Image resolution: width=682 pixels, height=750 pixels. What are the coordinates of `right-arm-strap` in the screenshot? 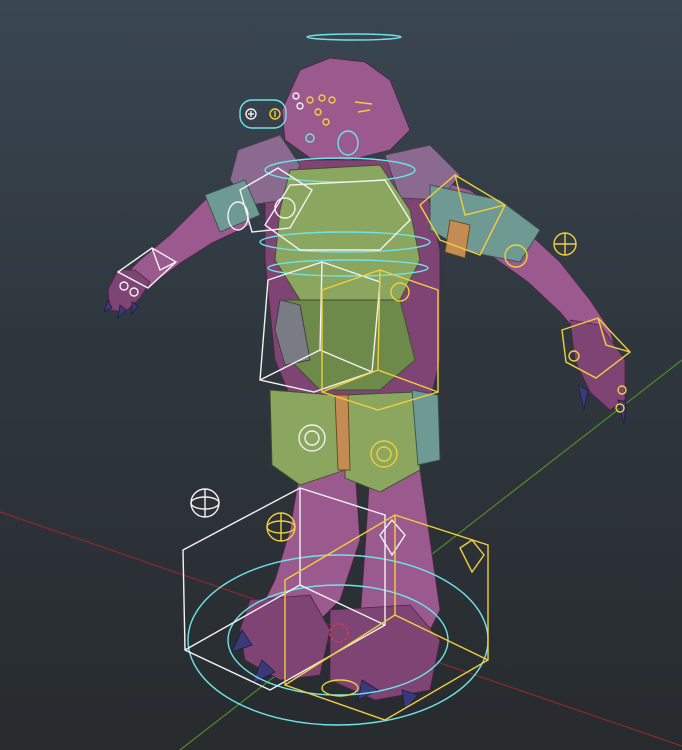 It's located at (457, 239).